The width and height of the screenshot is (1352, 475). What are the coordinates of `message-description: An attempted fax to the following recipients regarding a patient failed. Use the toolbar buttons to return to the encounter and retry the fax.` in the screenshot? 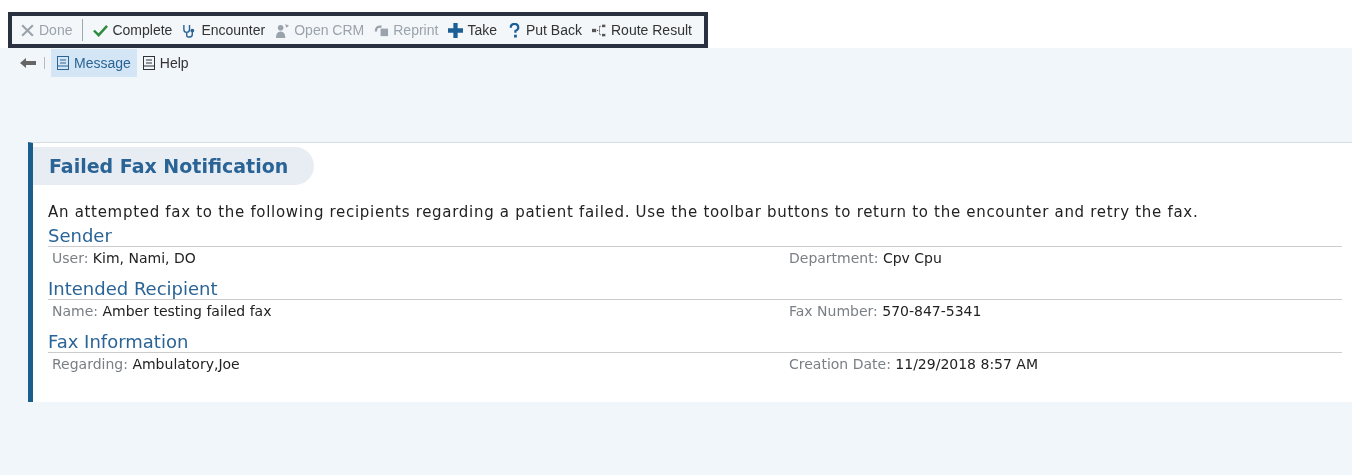 It's located at (623, 212).